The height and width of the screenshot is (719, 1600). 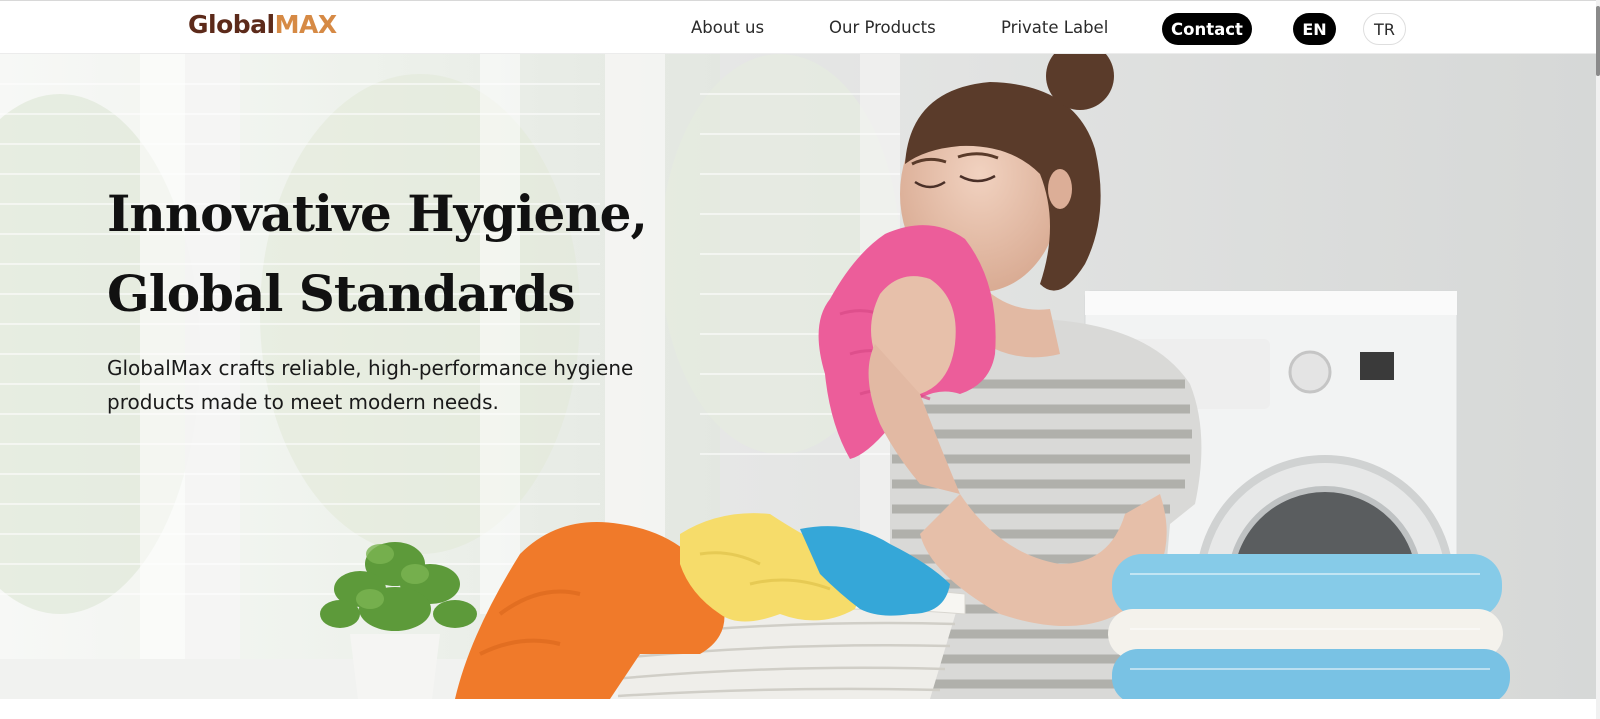 I want to click on logo-text-max: MAX, so click(x=306, y=24).